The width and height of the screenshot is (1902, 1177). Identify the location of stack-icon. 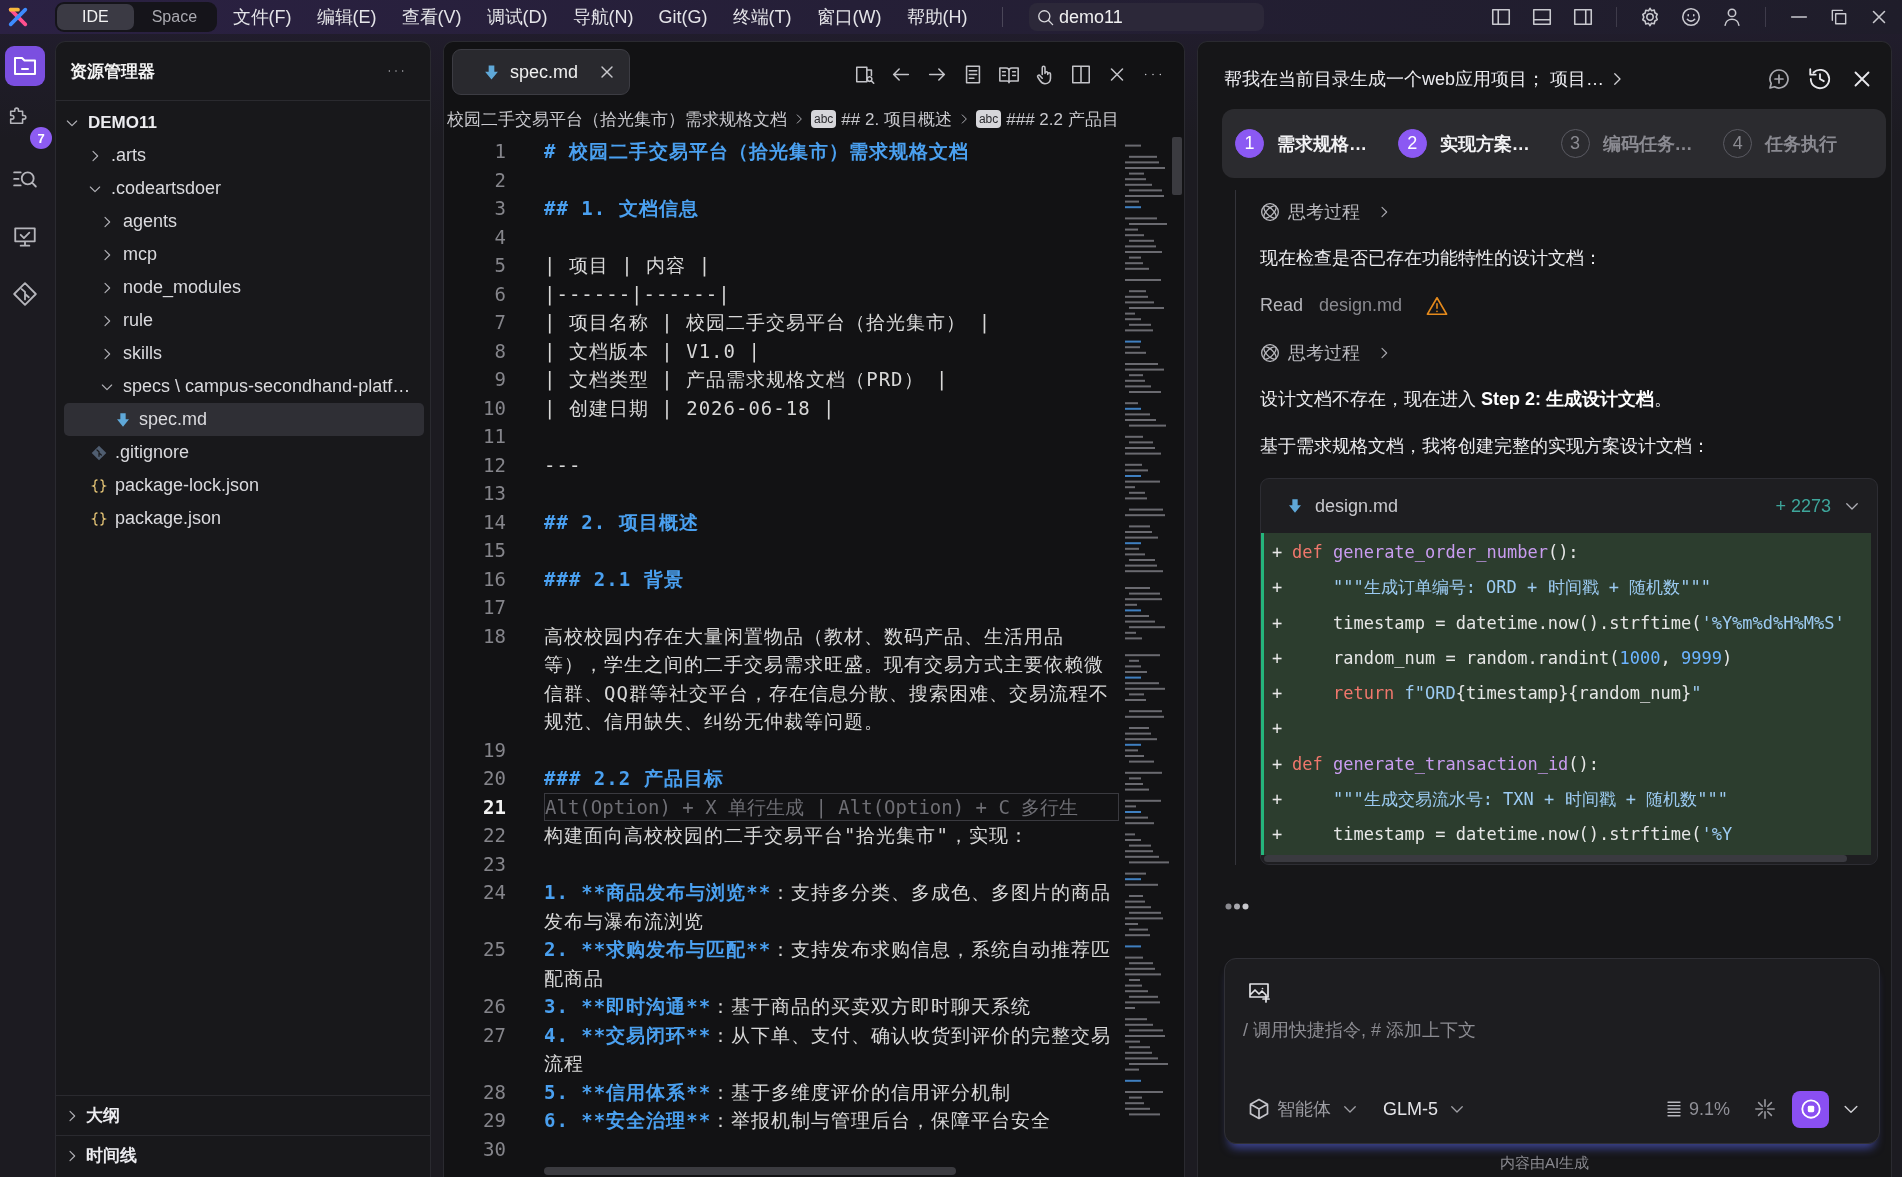
(1673, 1109).